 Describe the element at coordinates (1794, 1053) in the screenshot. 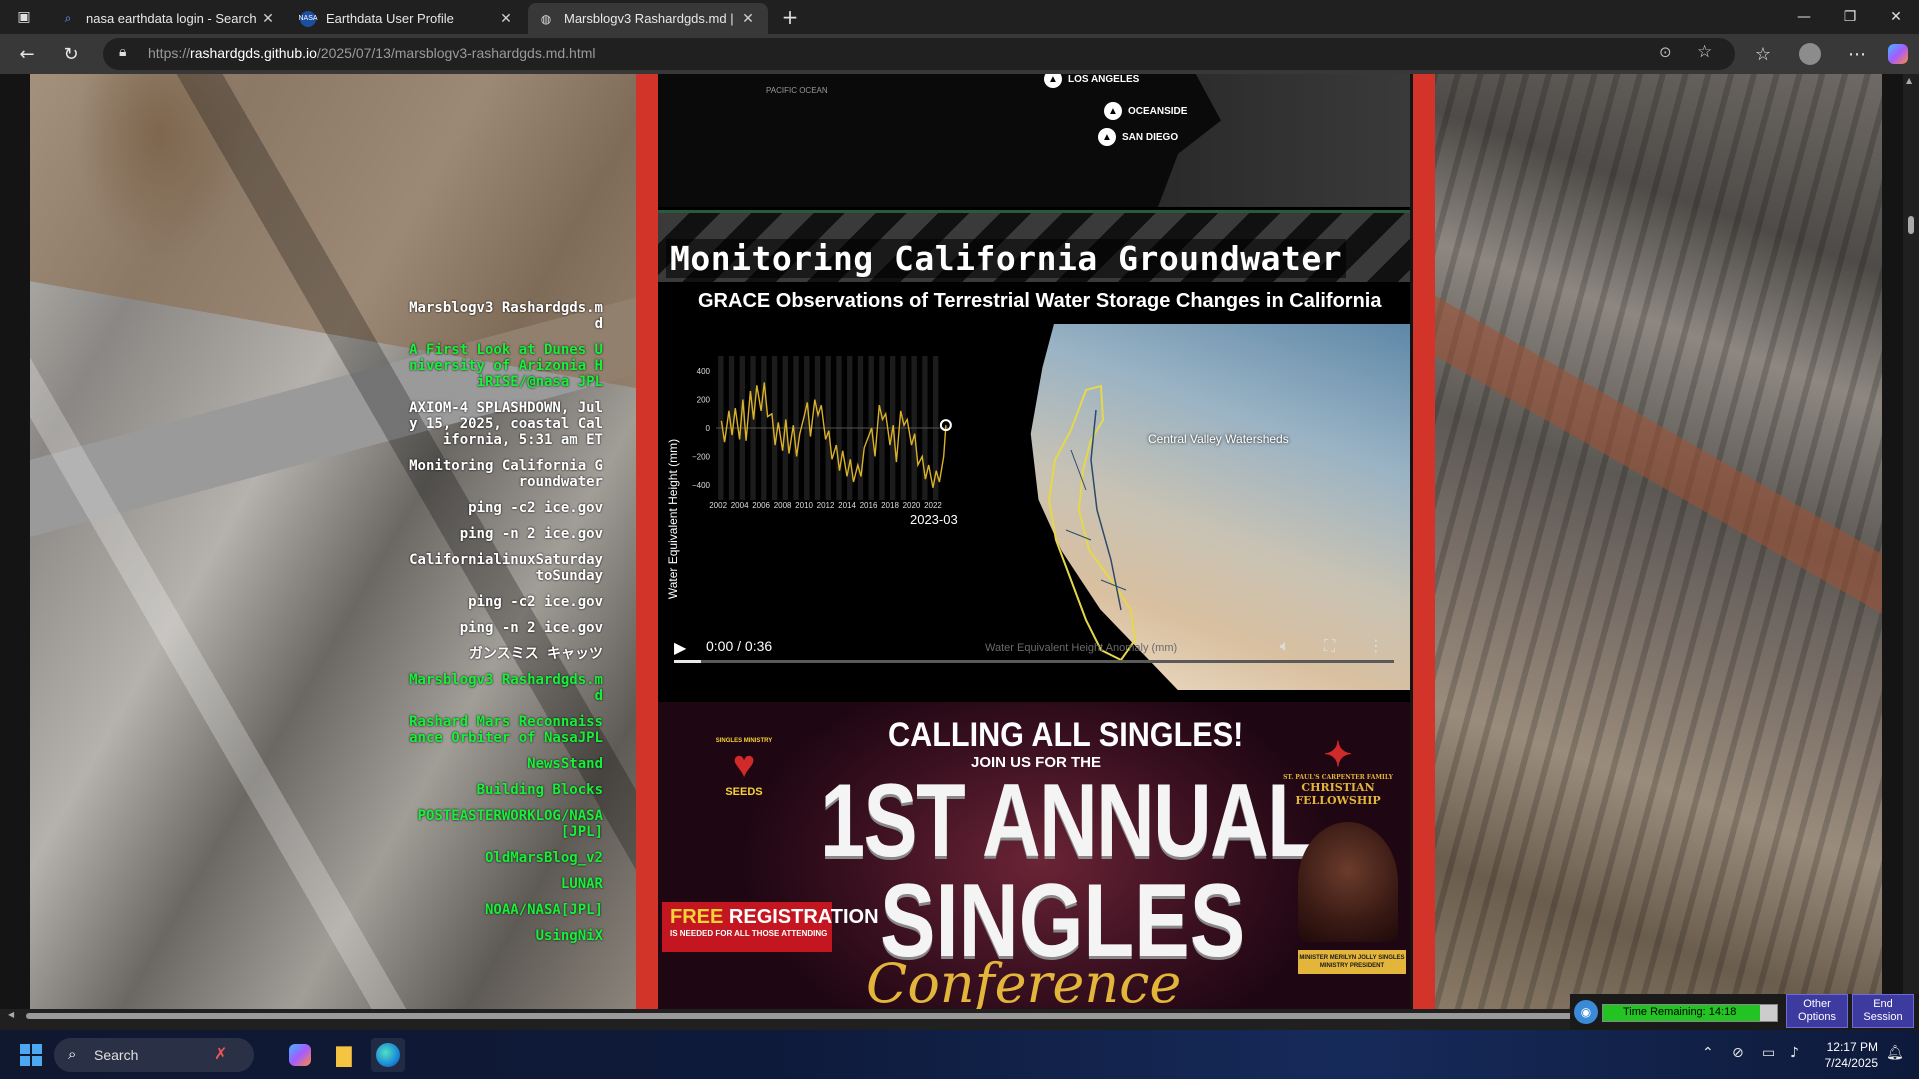

I see `sound-icon: ♪` at that location.